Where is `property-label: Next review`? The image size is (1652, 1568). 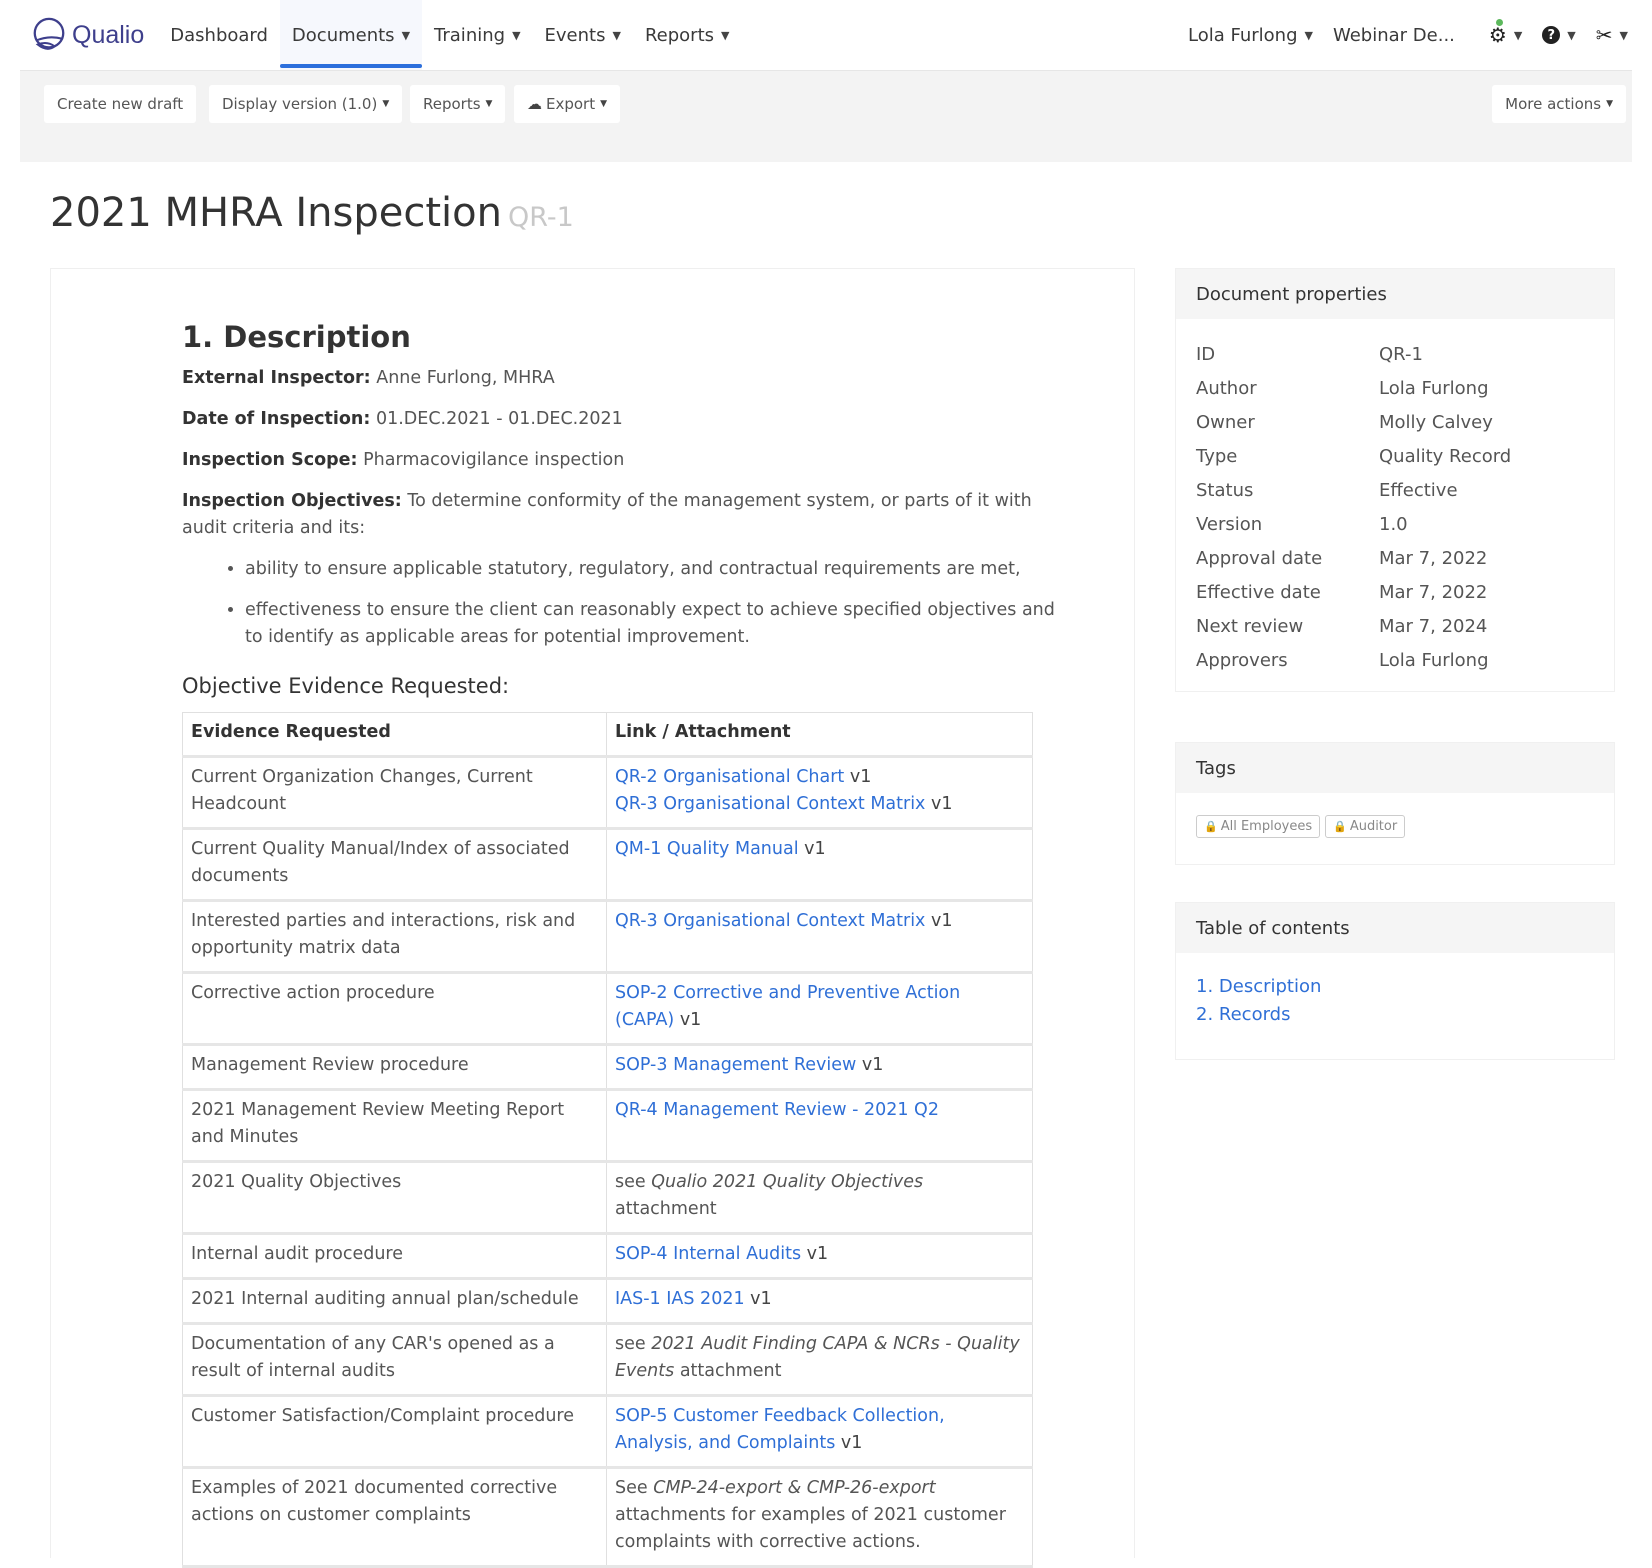 property-label: Next review is located at coordinates (1250, 626).